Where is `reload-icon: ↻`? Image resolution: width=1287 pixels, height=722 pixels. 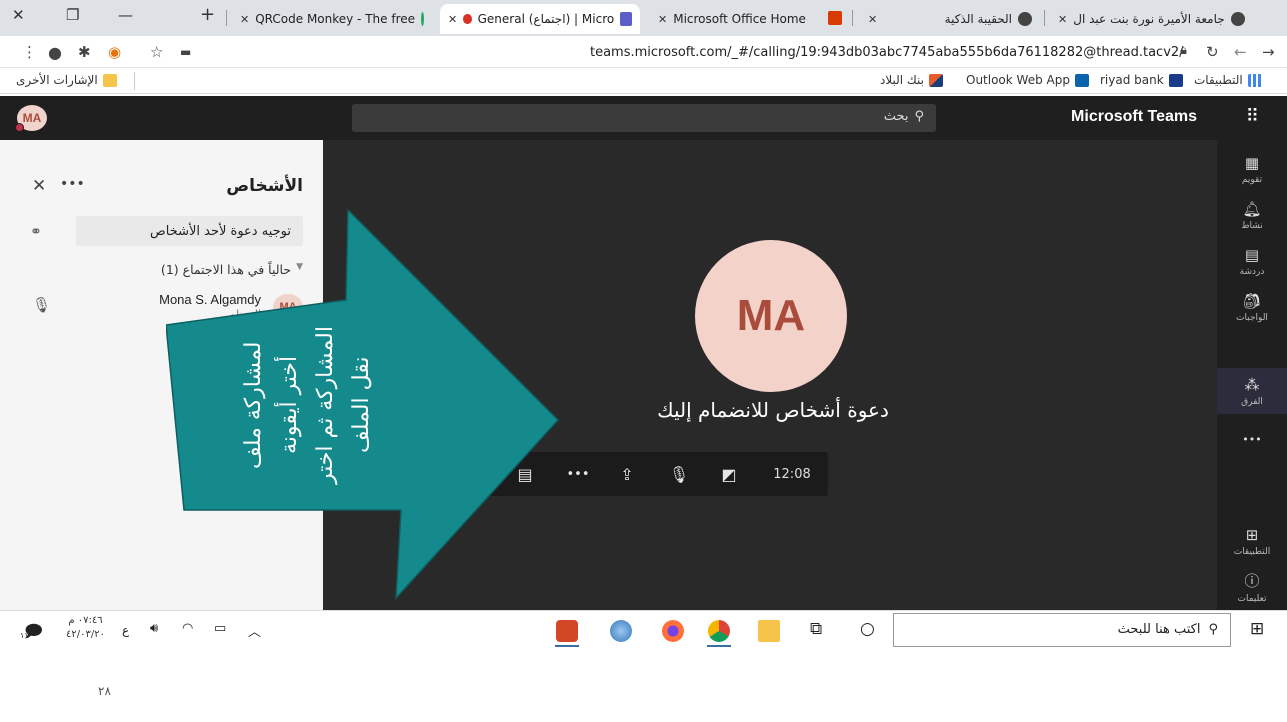 reload-icon: ↻ is located at coordinates (1212, 52).